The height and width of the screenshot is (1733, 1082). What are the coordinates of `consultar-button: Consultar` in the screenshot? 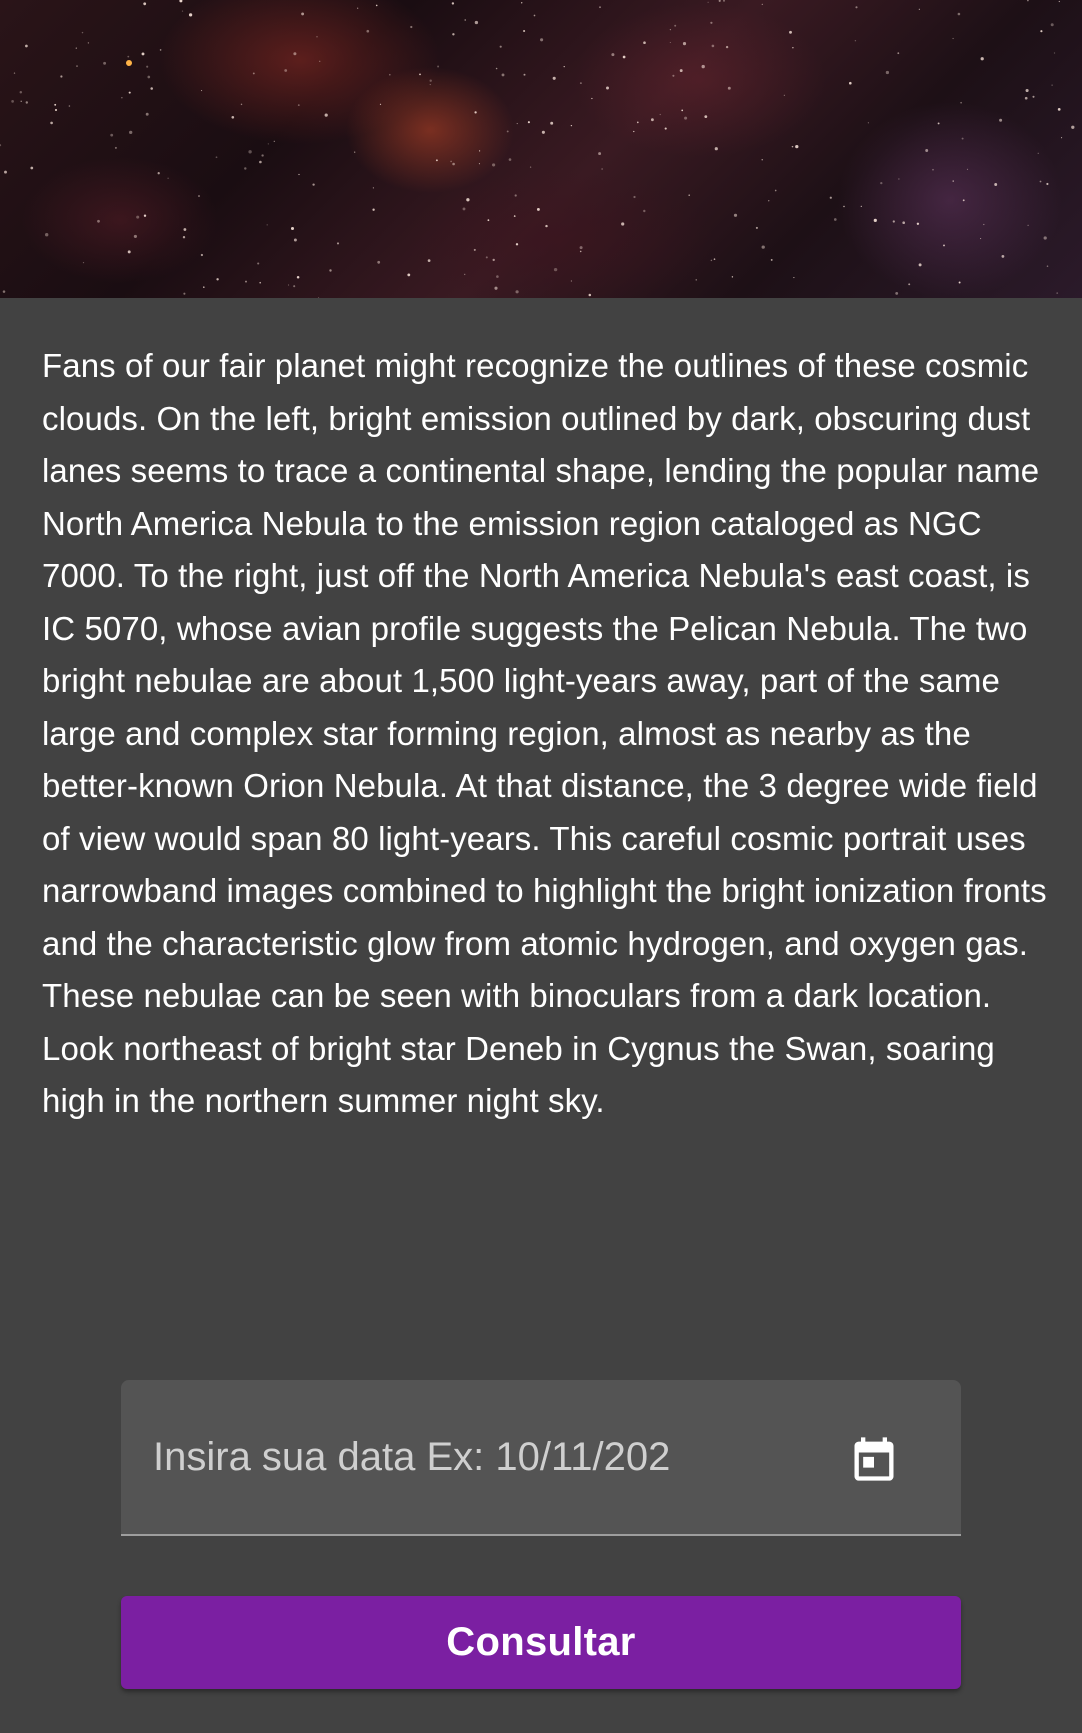 It's located at (541, 1642).